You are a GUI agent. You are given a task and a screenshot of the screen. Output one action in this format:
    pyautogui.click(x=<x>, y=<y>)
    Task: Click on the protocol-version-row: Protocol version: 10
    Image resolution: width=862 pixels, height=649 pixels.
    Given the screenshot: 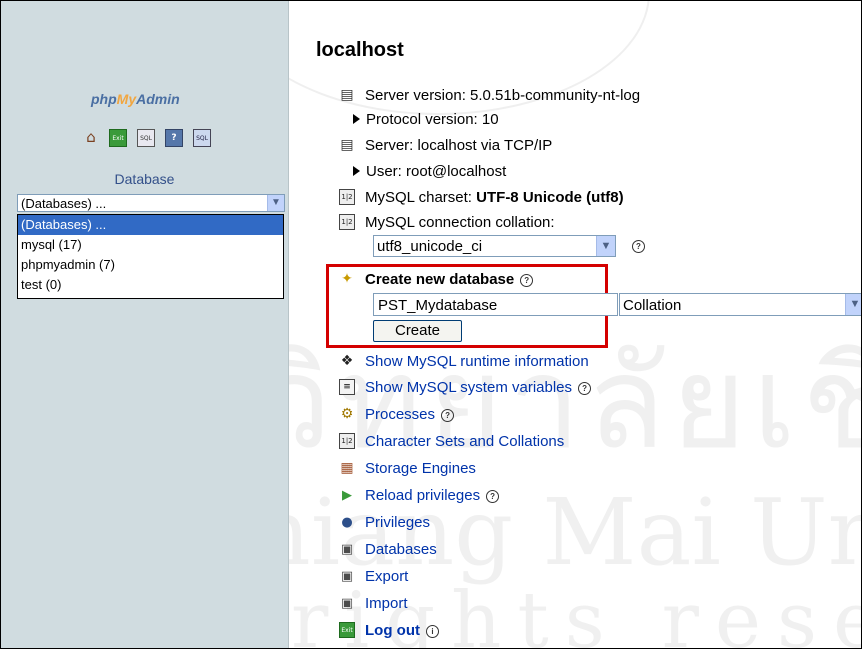 What is the action you would take?
    pyautogui.click(x=426, y=119)
    